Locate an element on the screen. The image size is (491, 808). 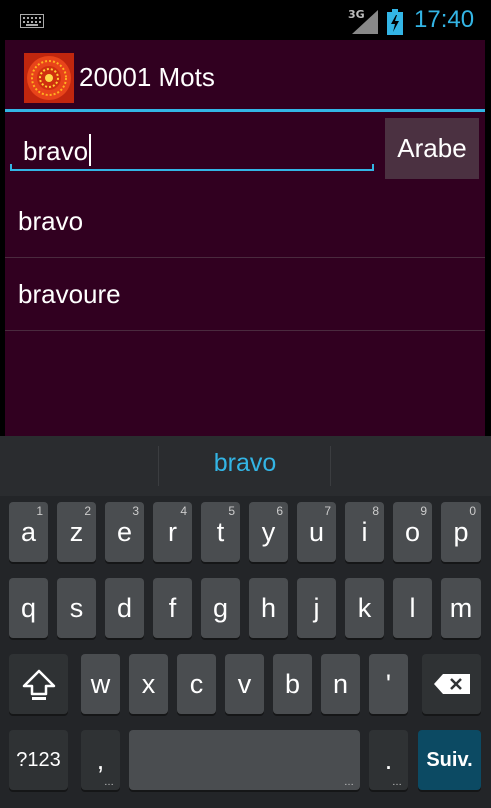
suggestion-strip: bravo is located at coordinates (245, 466).